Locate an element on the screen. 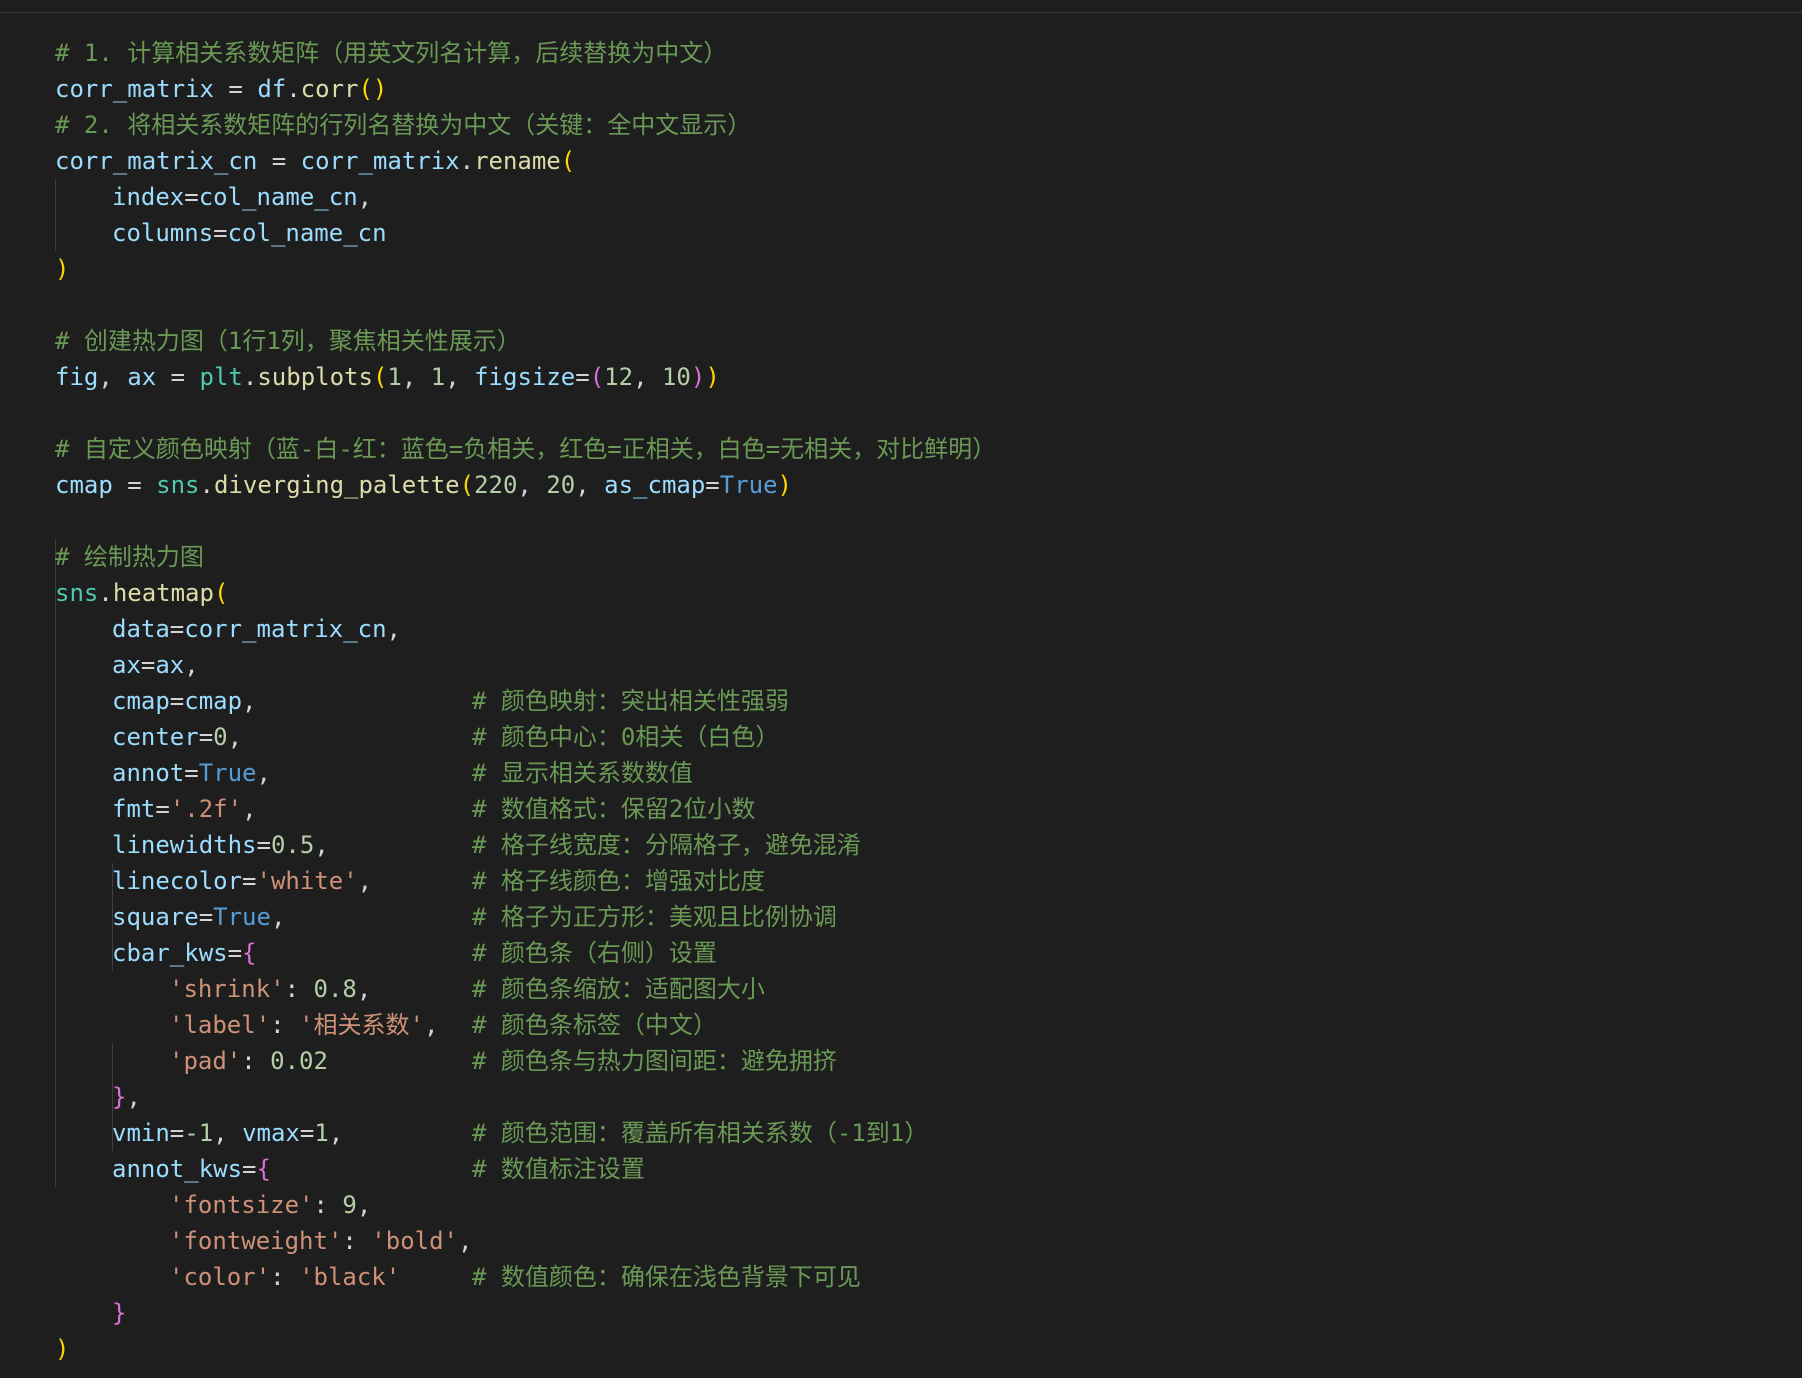 The width and height of the screenshot is (1802, 1378). inline-comment: # 数值颜色：确保在浅色背景下可见 is located at coordinates (666, 1277).